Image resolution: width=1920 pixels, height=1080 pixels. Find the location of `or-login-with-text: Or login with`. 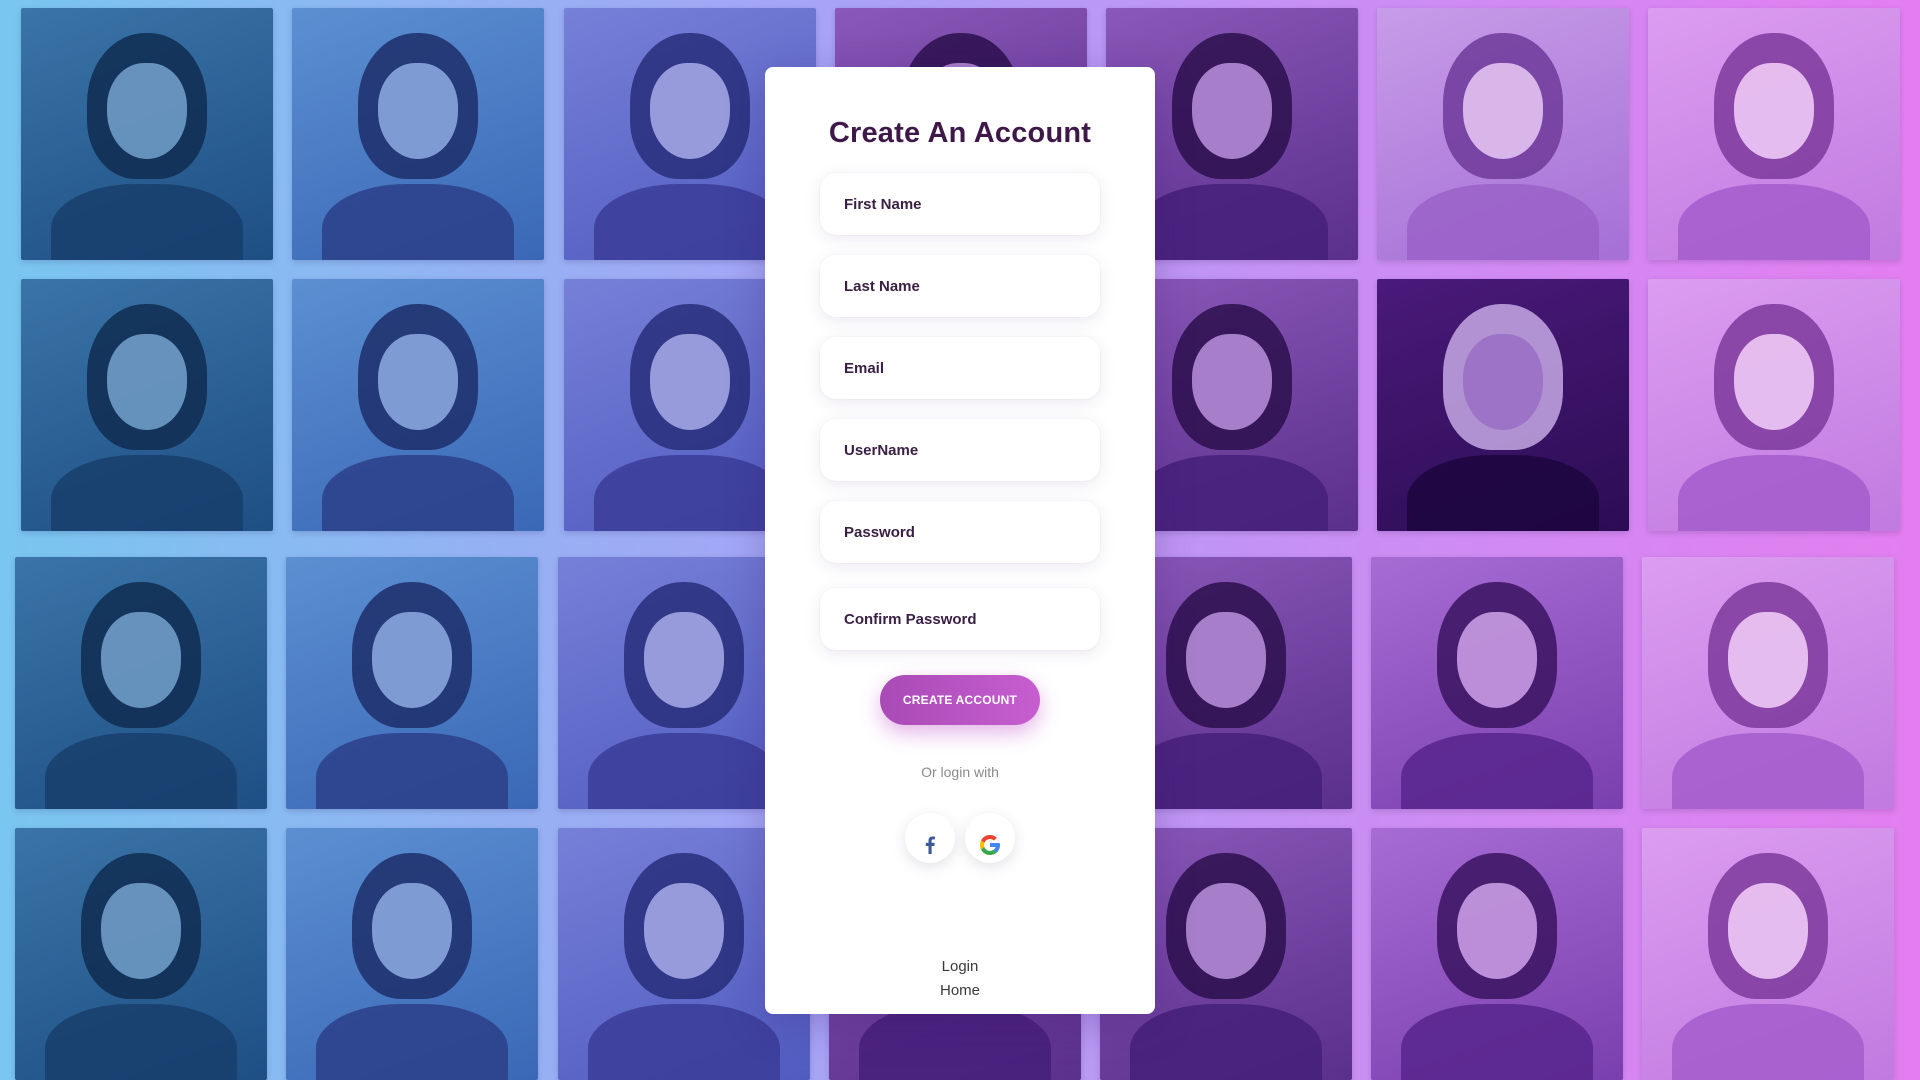

or-login-with-text: Or login with is located at coordinates (960, 772).